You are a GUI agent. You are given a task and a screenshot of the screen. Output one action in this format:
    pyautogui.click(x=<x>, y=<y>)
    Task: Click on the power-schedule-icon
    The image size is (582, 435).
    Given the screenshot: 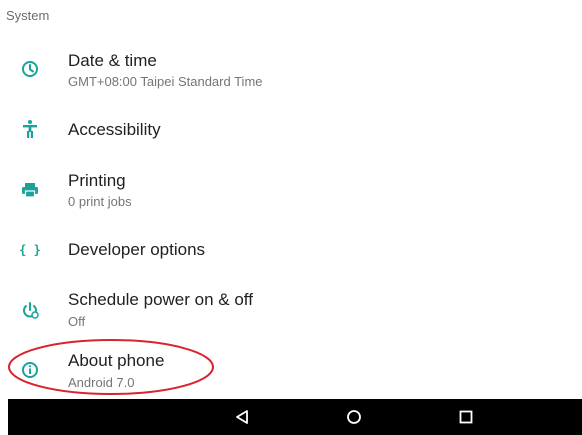 What is the action you would take?
    pyautogui.click(x=30, y=310)
    